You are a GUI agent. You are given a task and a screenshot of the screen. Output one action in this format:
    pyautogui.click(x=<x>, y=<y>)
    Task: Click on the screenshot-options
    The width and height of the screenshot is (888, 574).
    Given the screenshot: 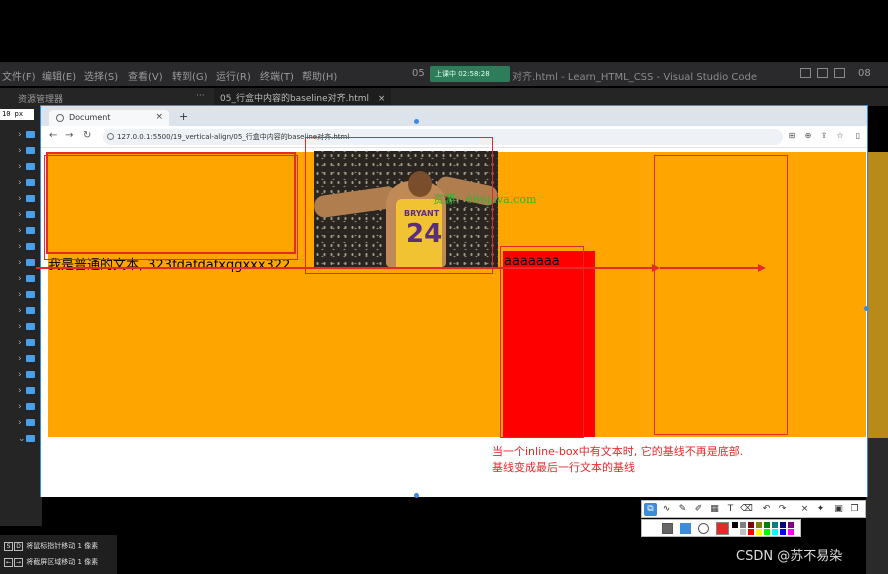 What is the action you would take?
    pyautogui.click(x=721, y=528)
    